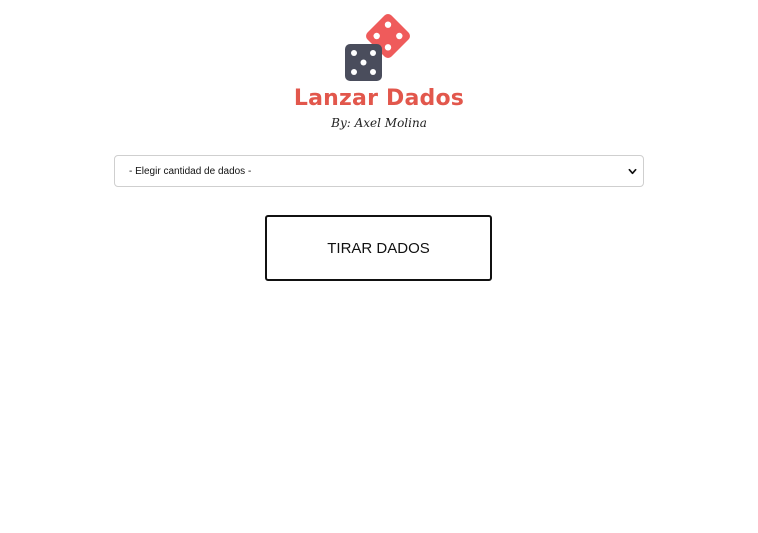 Image resolution: width=758 pixels, height=533 pixels. Describe the element at coordinates (378, 48) in the screenshot. I see `dice-icon` at that location.